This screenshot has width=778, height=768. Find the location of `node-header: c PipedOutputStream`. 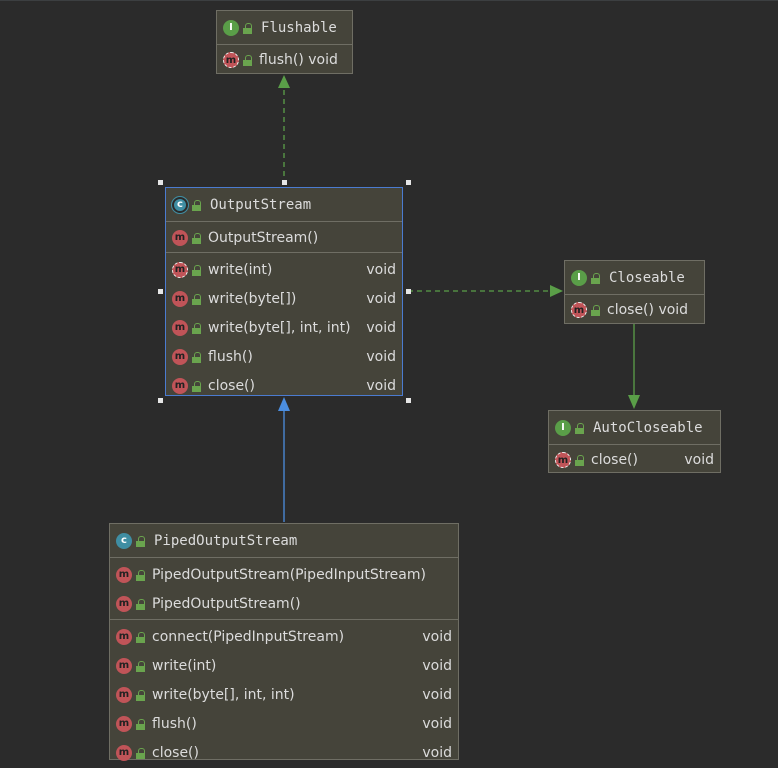

node-header: c PipedOutputStream is located at coordinates (284, 541).